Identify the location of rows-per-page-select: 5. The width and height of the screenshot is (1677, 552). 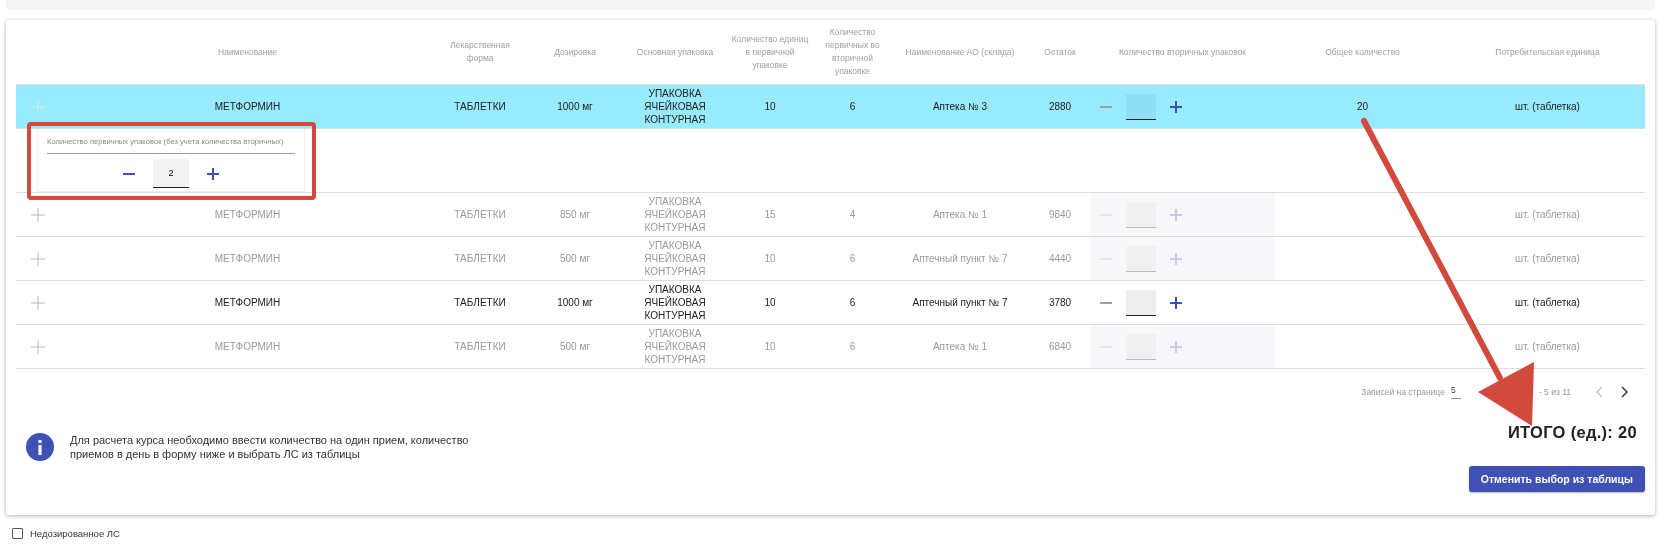
(1455, 392).